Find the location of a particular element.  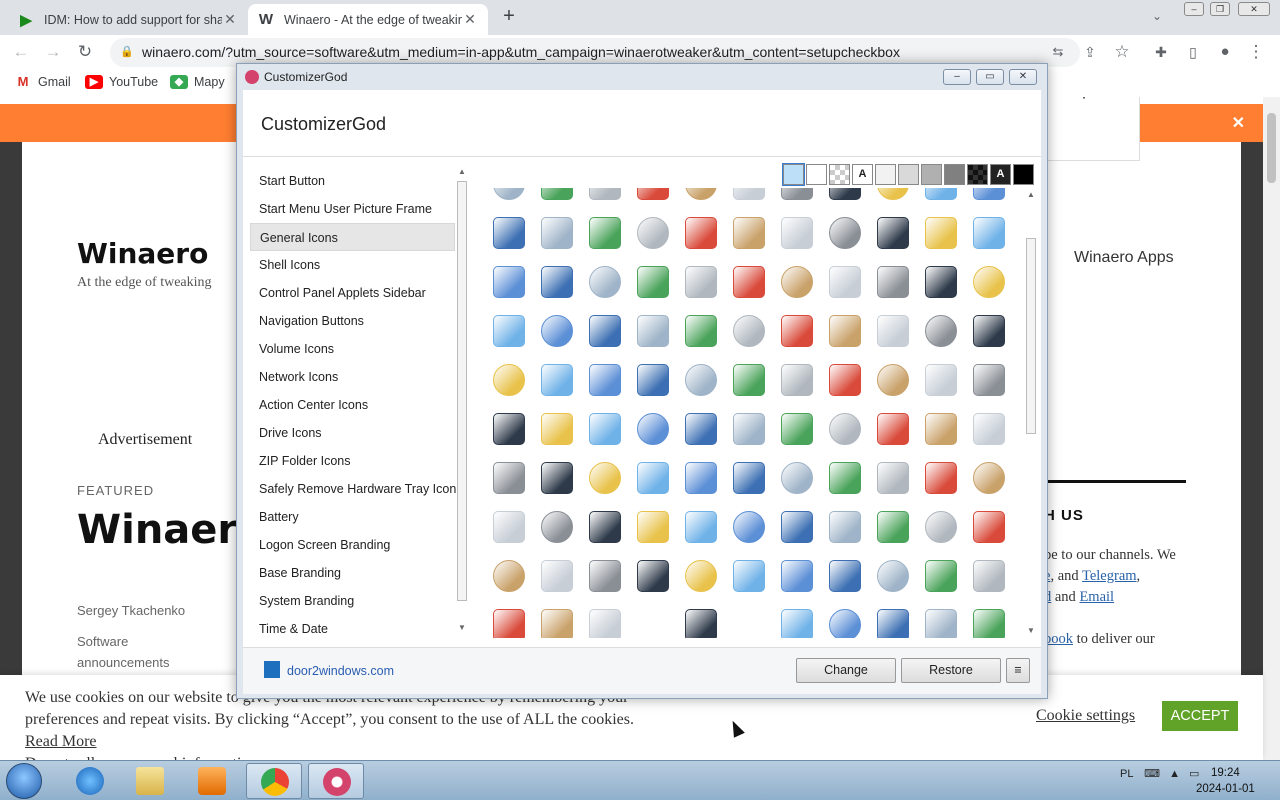

scroll-up-icon: ▲ is located at coordinates (1031, 194).